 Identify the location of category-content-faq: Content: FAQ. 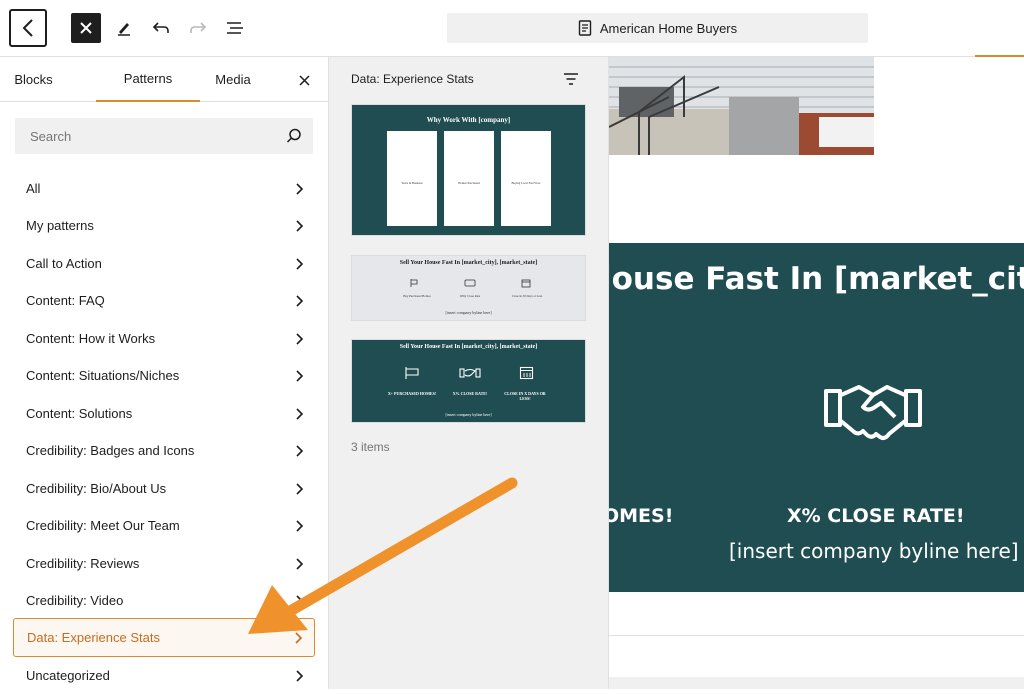
(164, 300).